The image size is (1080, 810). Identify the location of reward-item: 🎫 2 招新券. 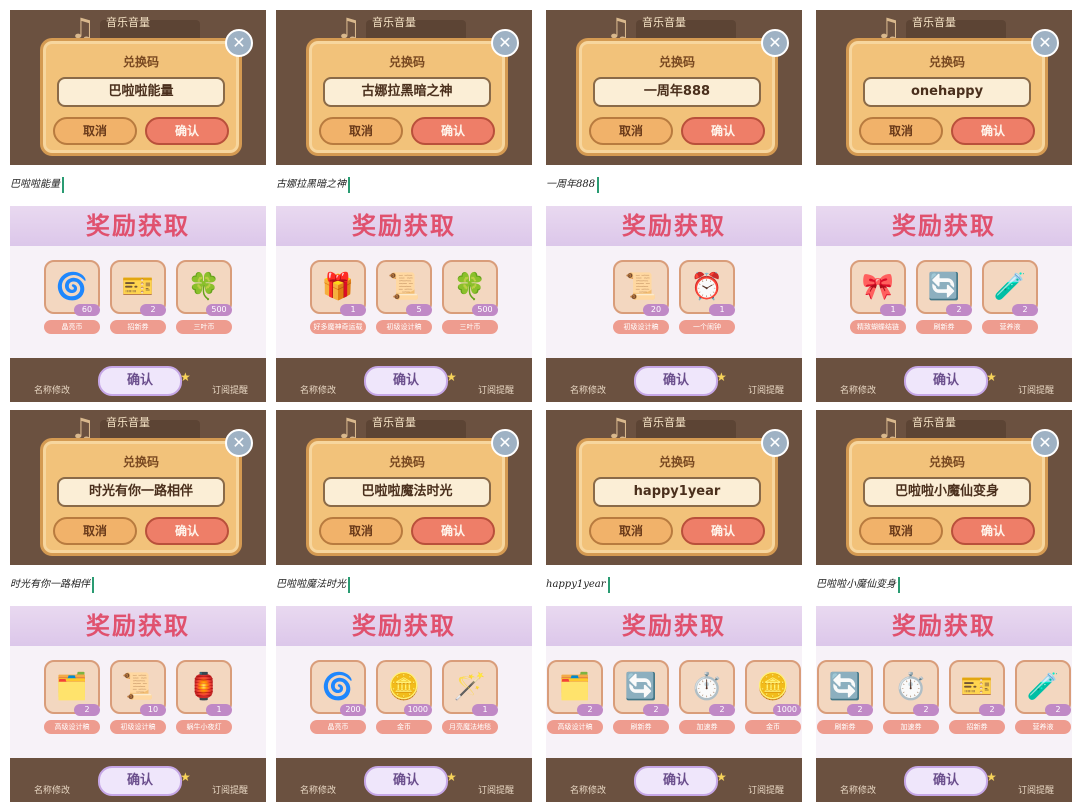
(138, 297).